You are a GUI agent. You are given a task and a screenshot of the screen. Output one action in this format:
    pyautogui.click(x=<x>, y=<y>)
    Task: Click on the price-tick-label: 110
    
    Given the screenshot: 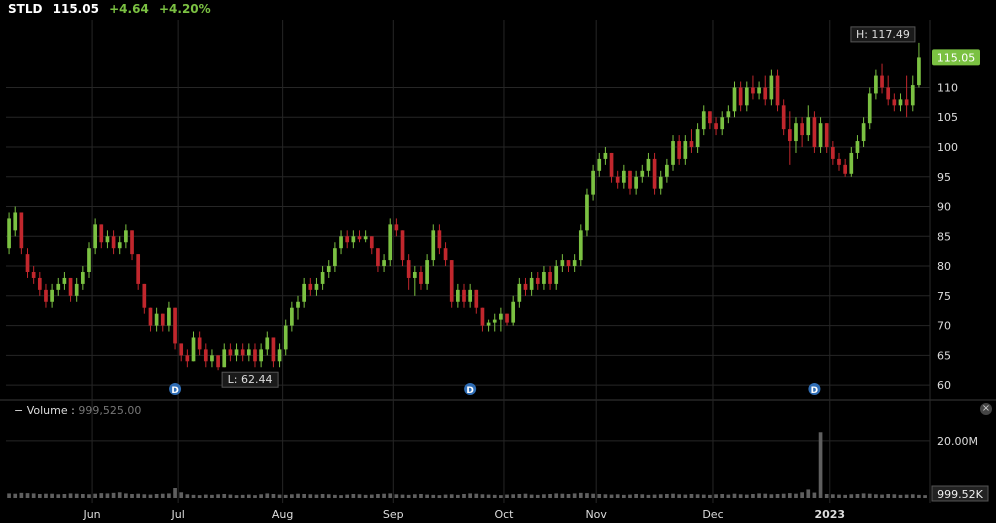 What is the action you would take?
    pyautogui.click(x=947, y=87)
    